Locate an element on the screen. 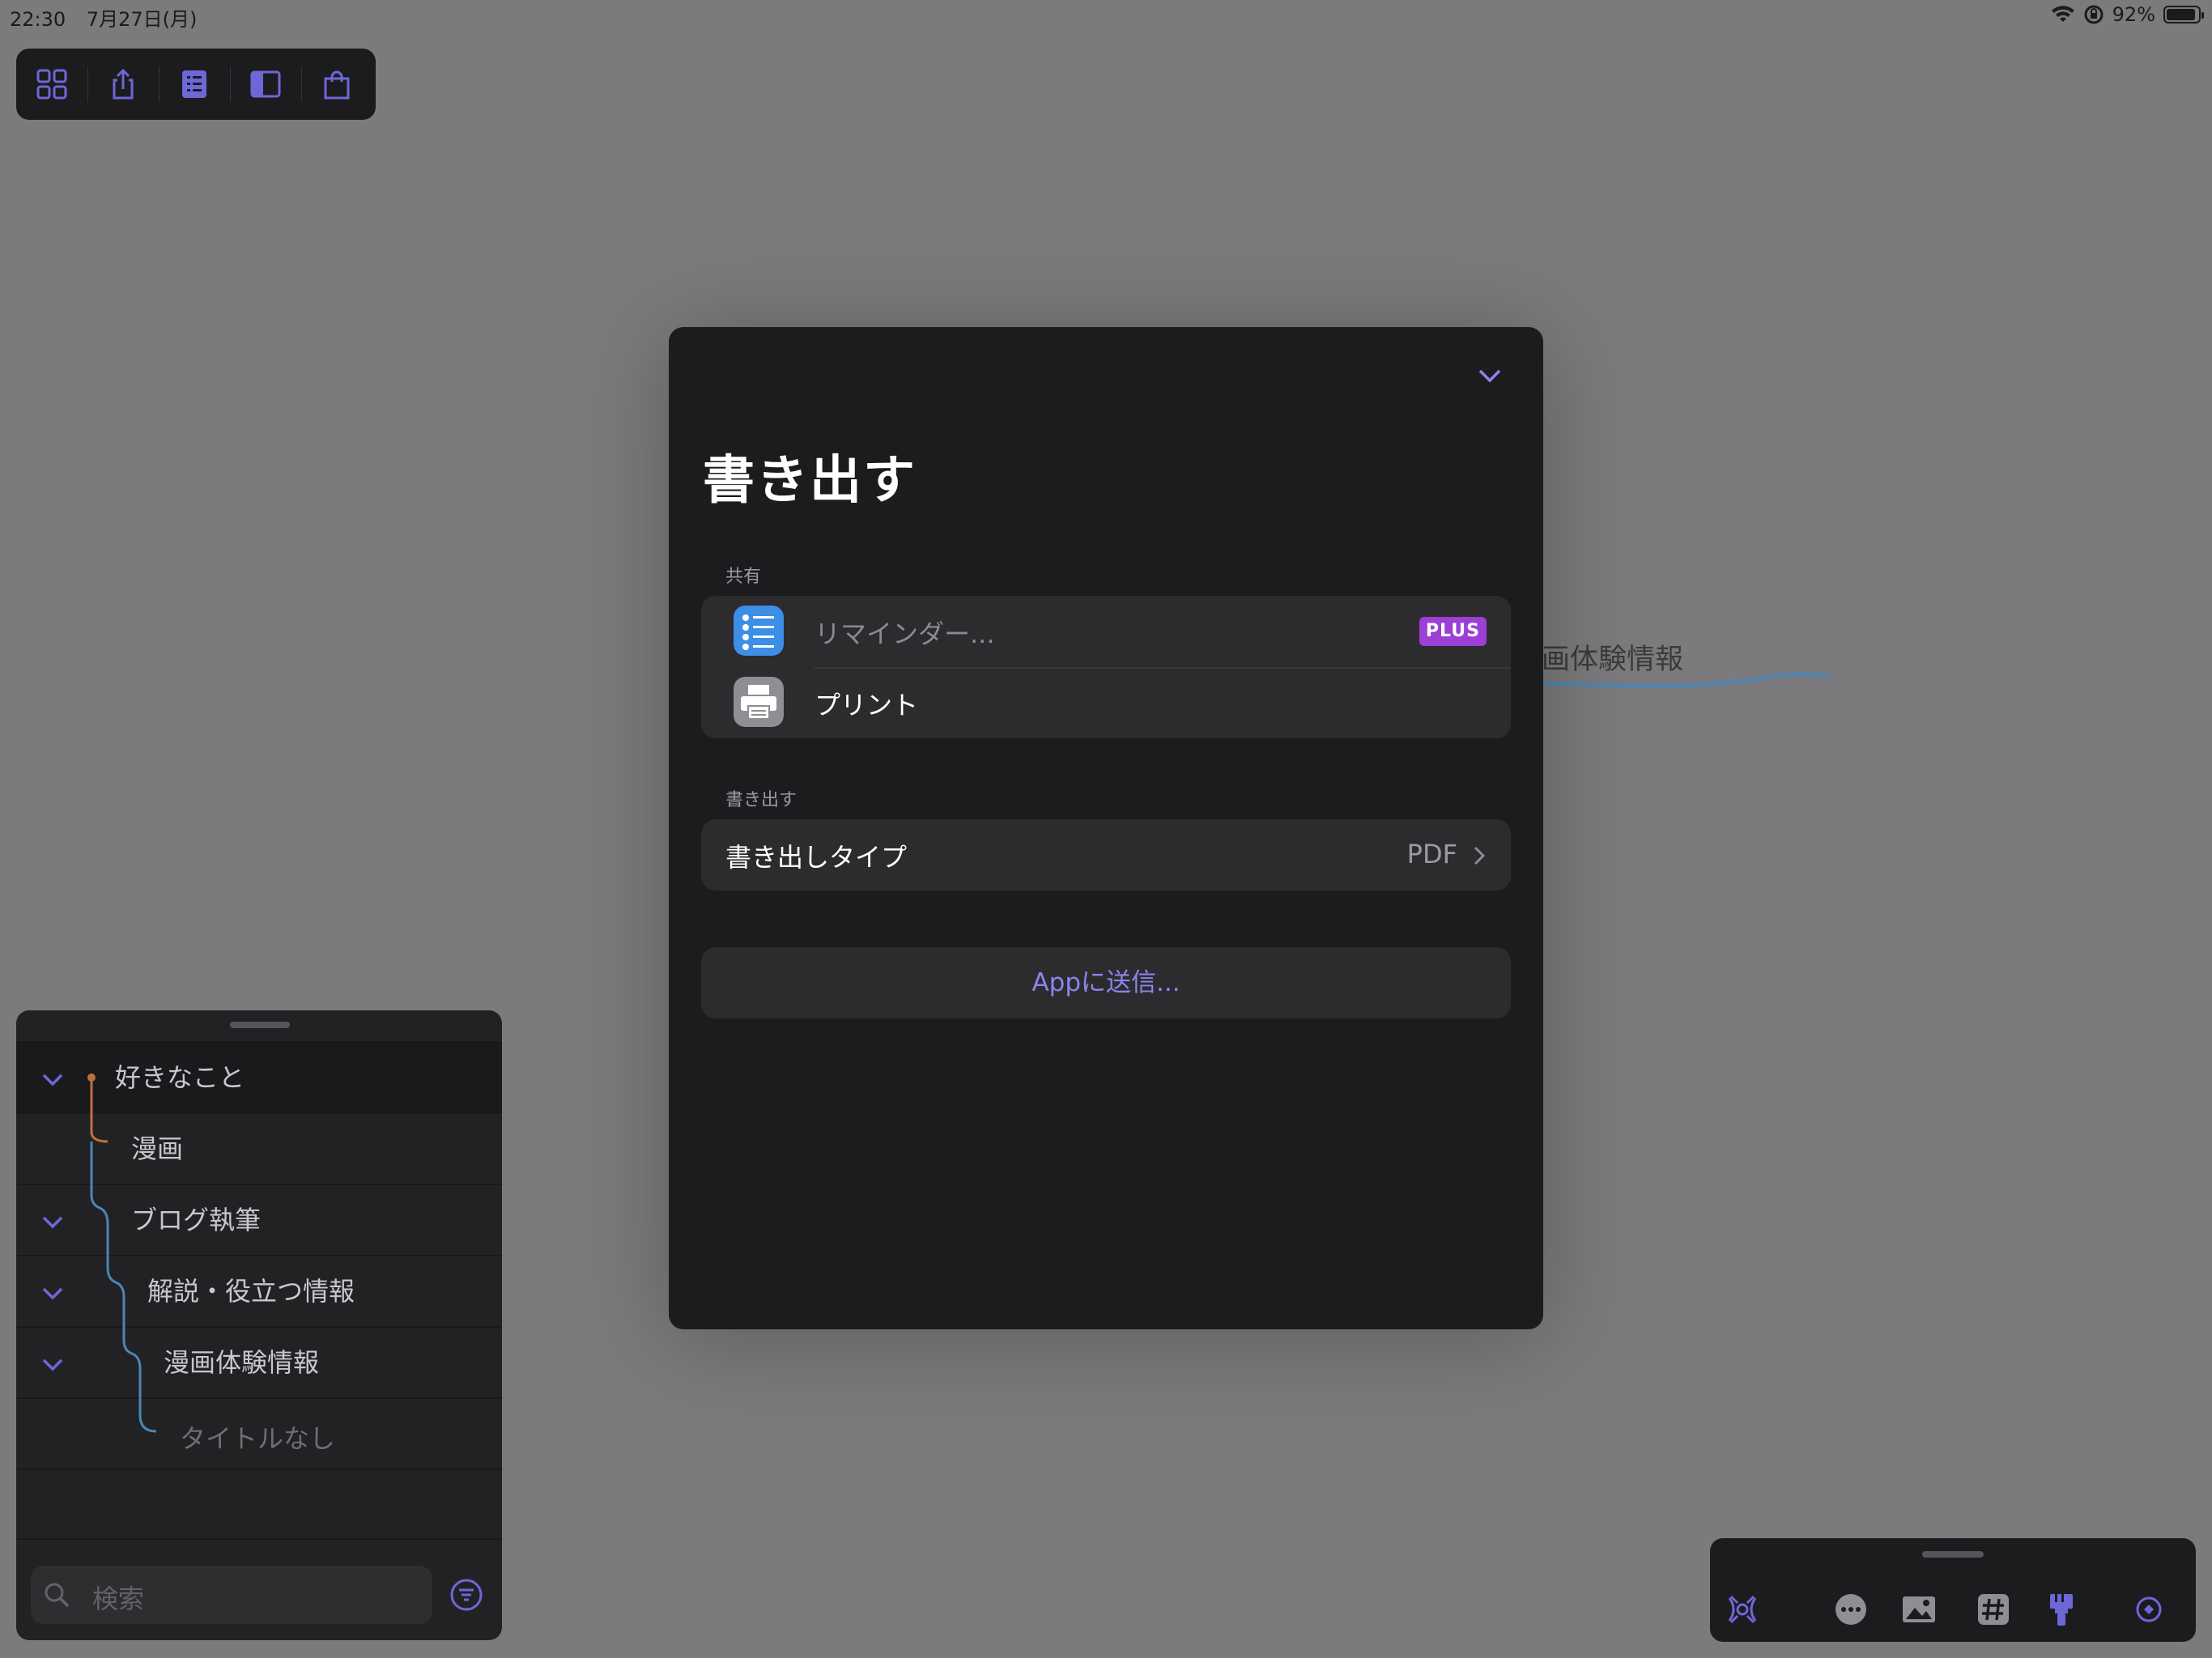  export-type-row: 書き出しタイプ PDF is located at coordinates (1106, 855).